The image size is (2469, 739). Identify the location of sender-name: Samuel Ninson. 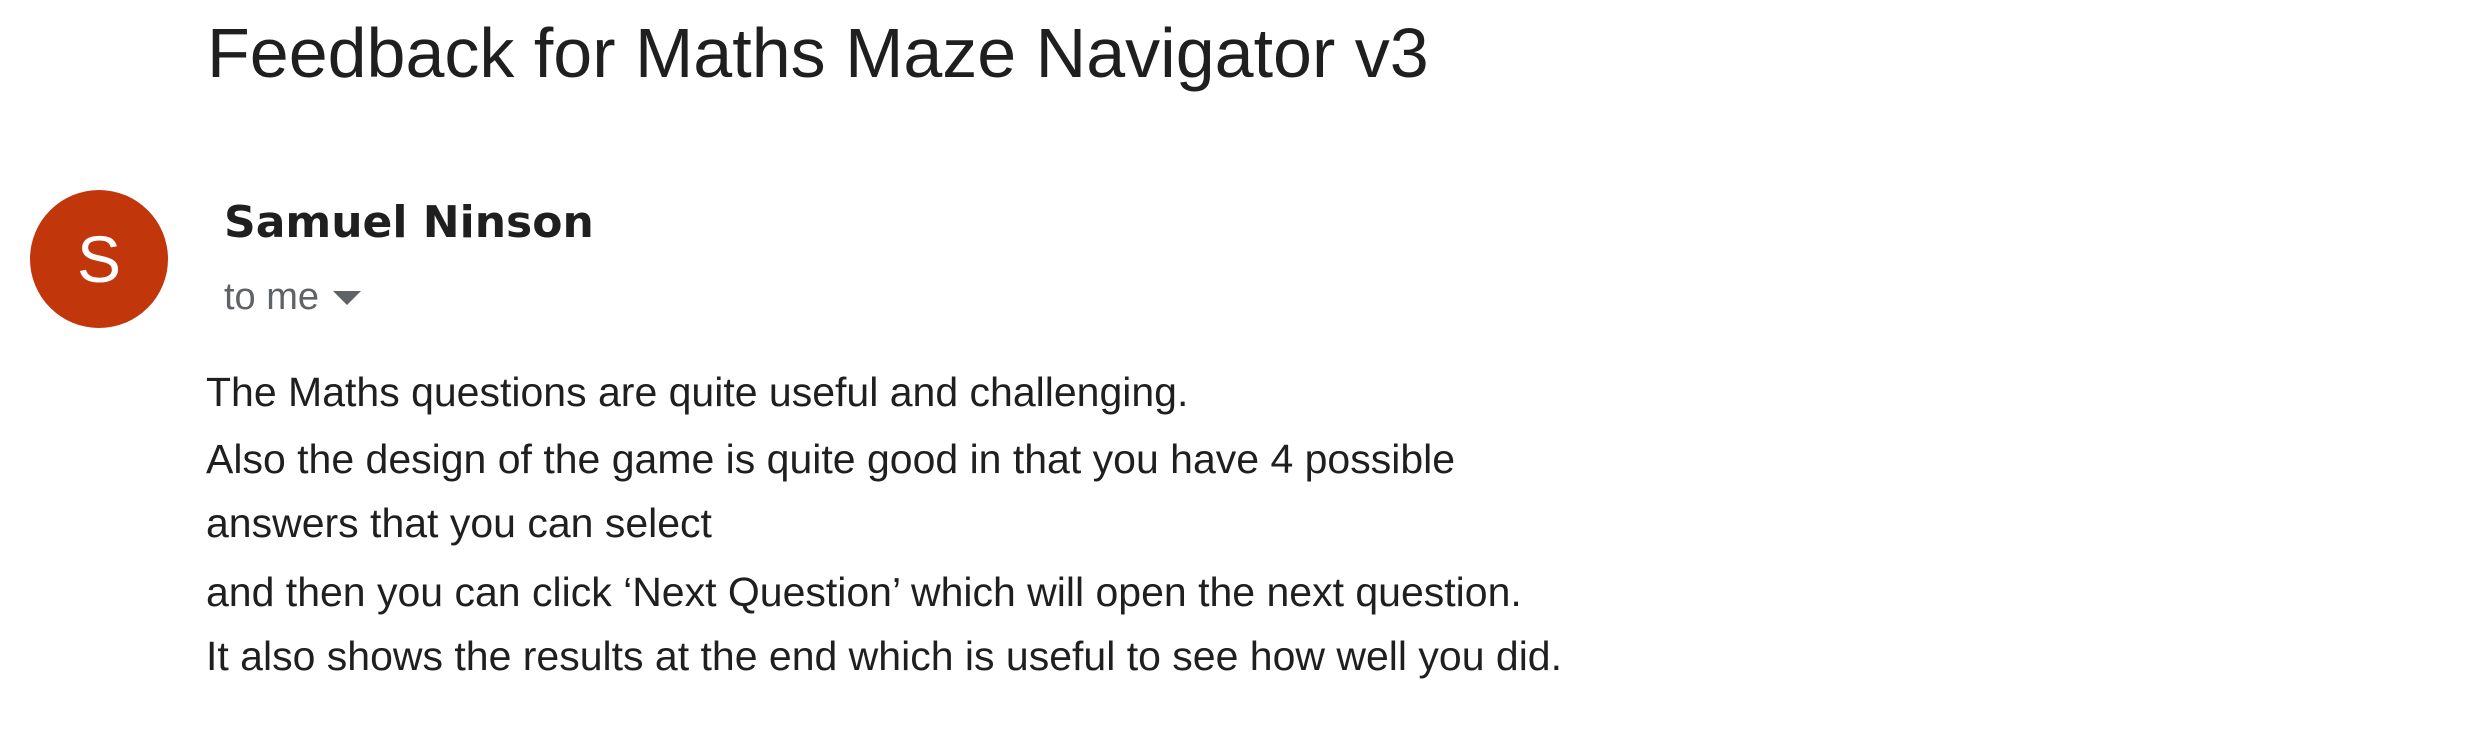
(409, 223).